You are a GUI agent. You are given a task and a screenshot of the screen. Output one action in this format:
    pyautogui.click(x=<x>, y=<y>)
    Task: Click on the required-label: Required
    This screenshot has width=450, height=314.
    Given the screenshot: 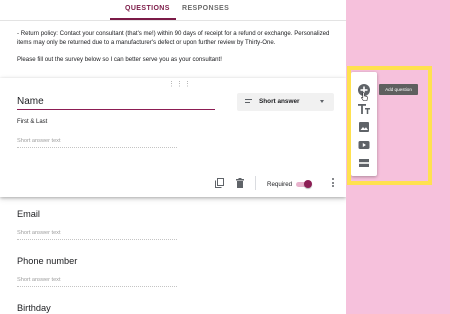 What is the action you would take?
    pyautogui.click(x=280, y=184)
    